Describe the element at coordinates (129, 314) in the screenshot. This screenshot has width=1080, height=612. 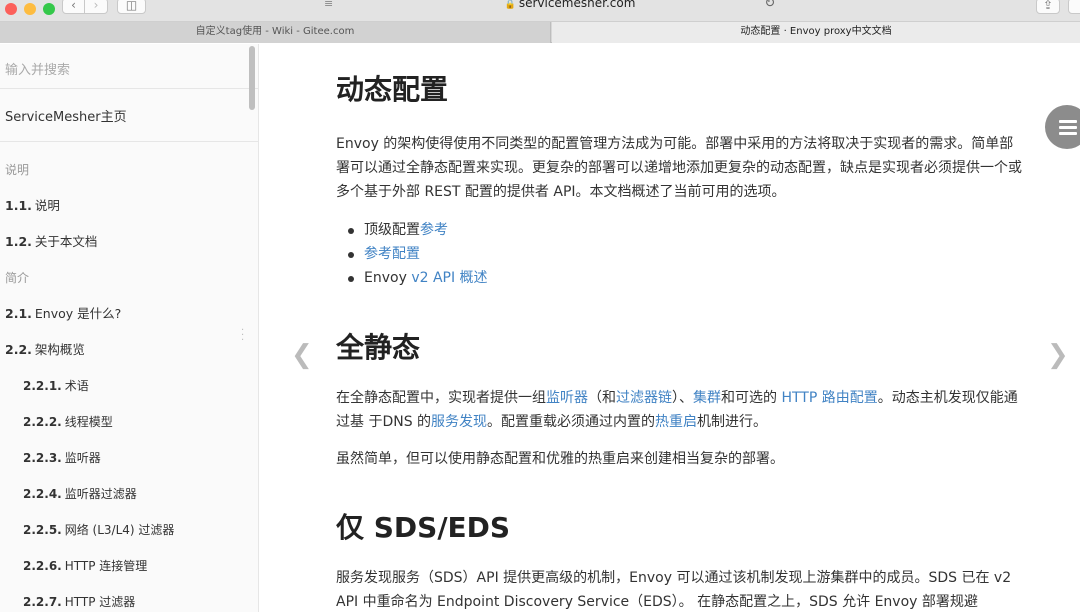
I see `sidebar-item-2-1: 2.1. Envoy 是什么?` at that location.